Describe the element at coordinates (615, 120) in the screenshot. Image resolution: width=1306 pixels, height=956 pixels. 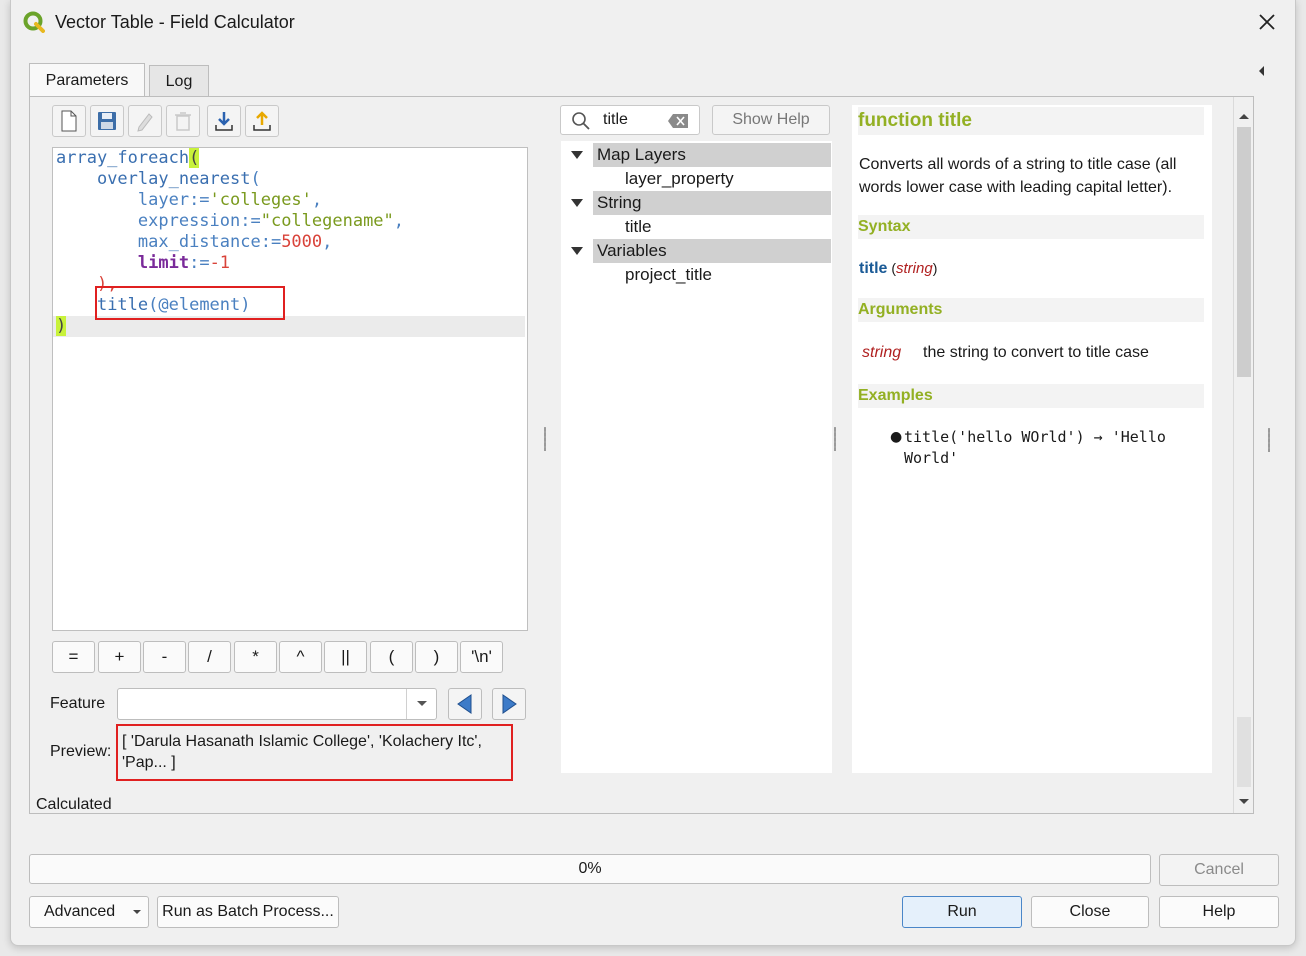
I see `search-input: title` at that location.